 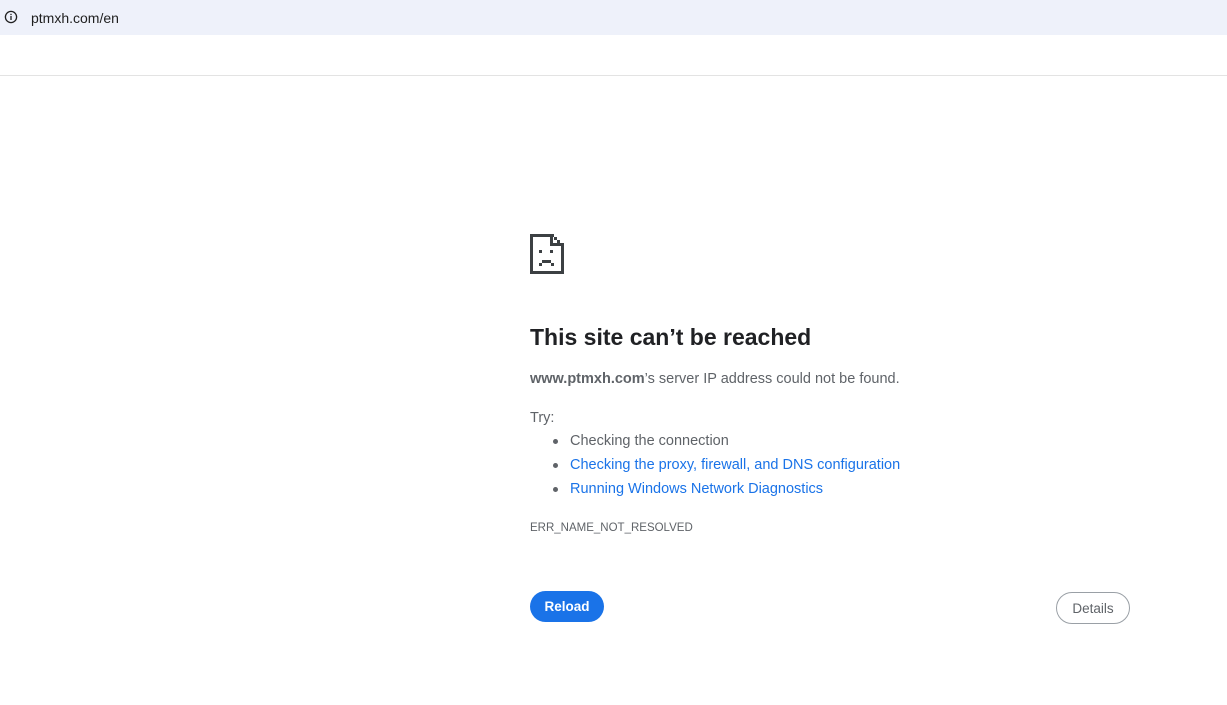 I want to click on list-item: Running Windows Network Diagnostics, so click(x=715, y=492).